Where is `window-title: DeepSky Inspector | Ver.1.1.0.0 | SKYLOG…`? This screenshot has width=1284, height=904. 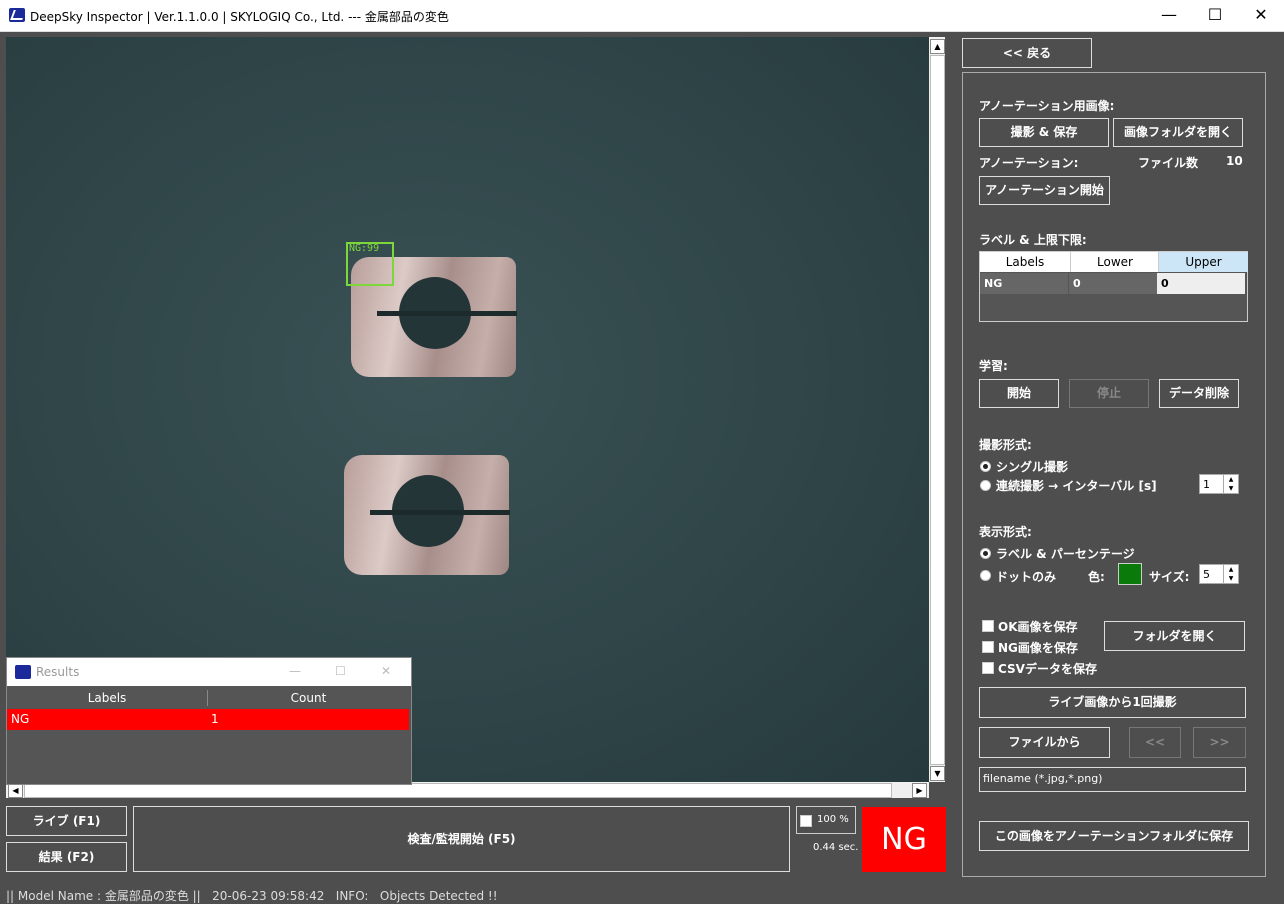 window-title: DeepSky Inspector | Ver.1.1.0.0 | SKYLOG… is located at coordinates (239, 17).